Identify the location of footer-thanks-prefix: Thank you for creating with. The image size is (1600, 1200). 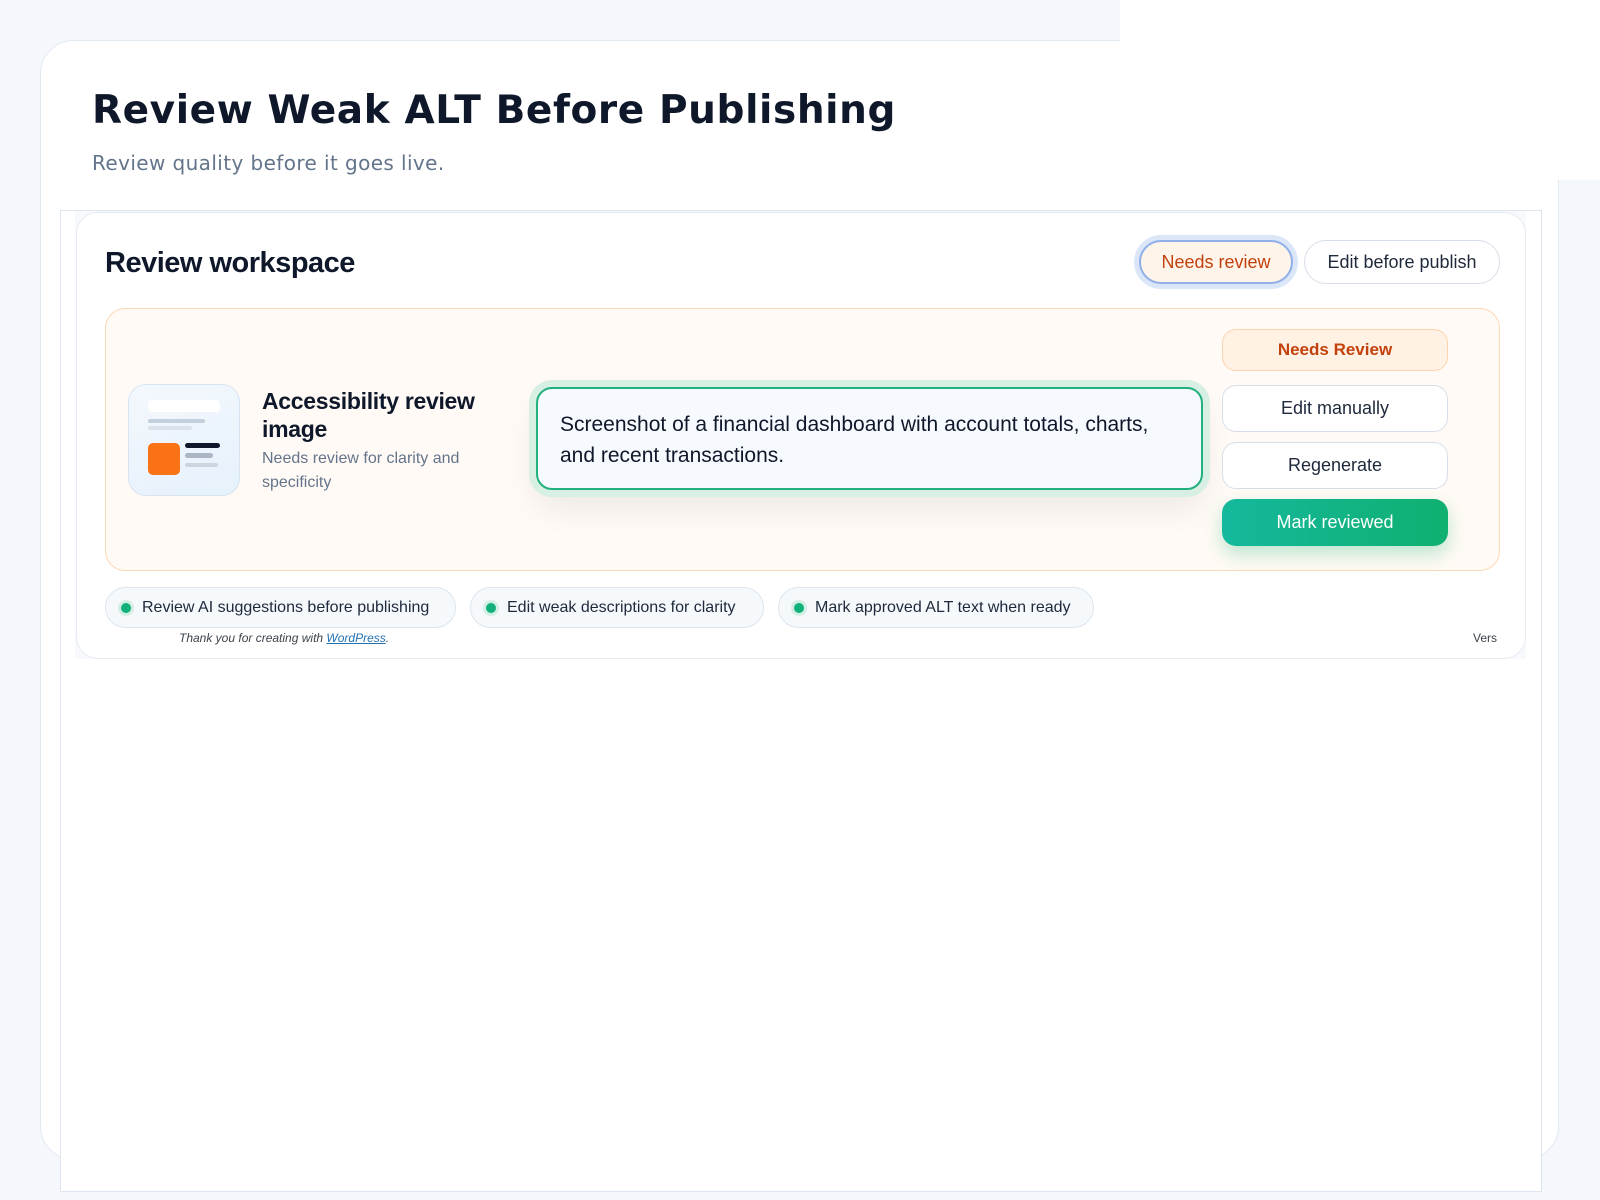
(253, 638).